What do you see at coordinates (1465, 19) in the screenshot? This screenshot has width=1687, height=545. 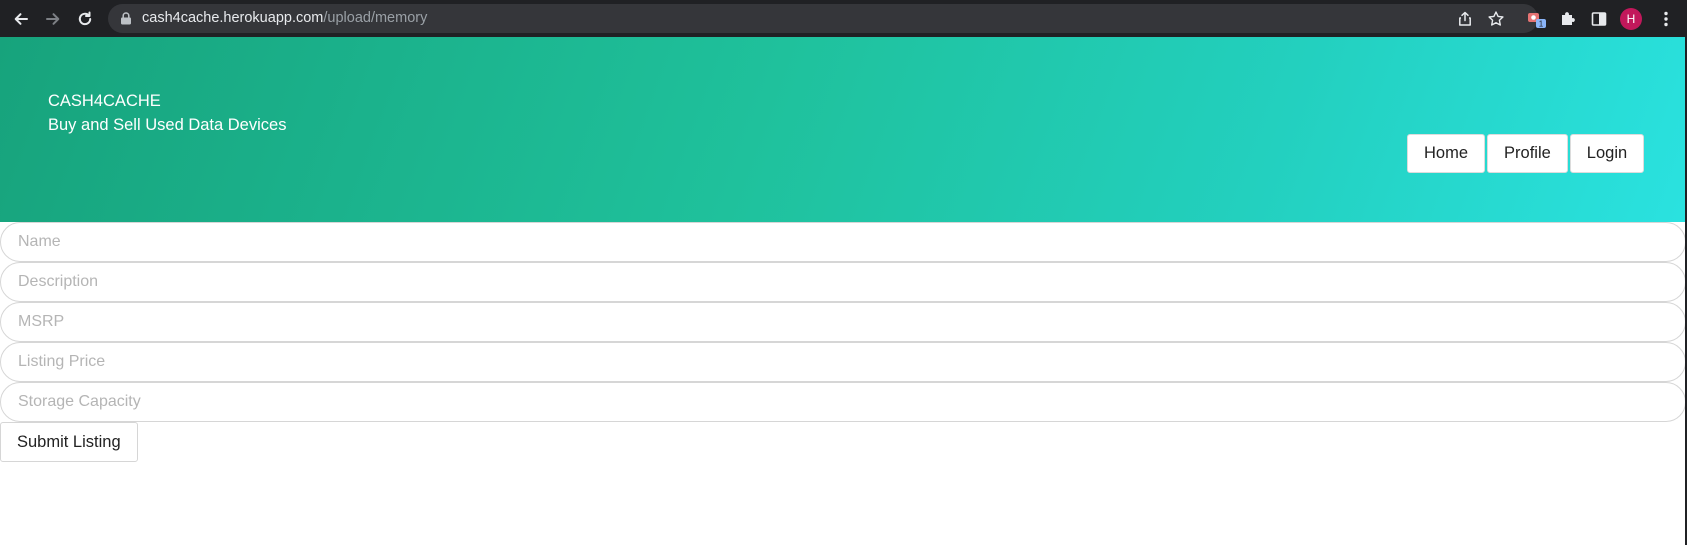 I see `share-icon` at bounding box center [1465, 19].